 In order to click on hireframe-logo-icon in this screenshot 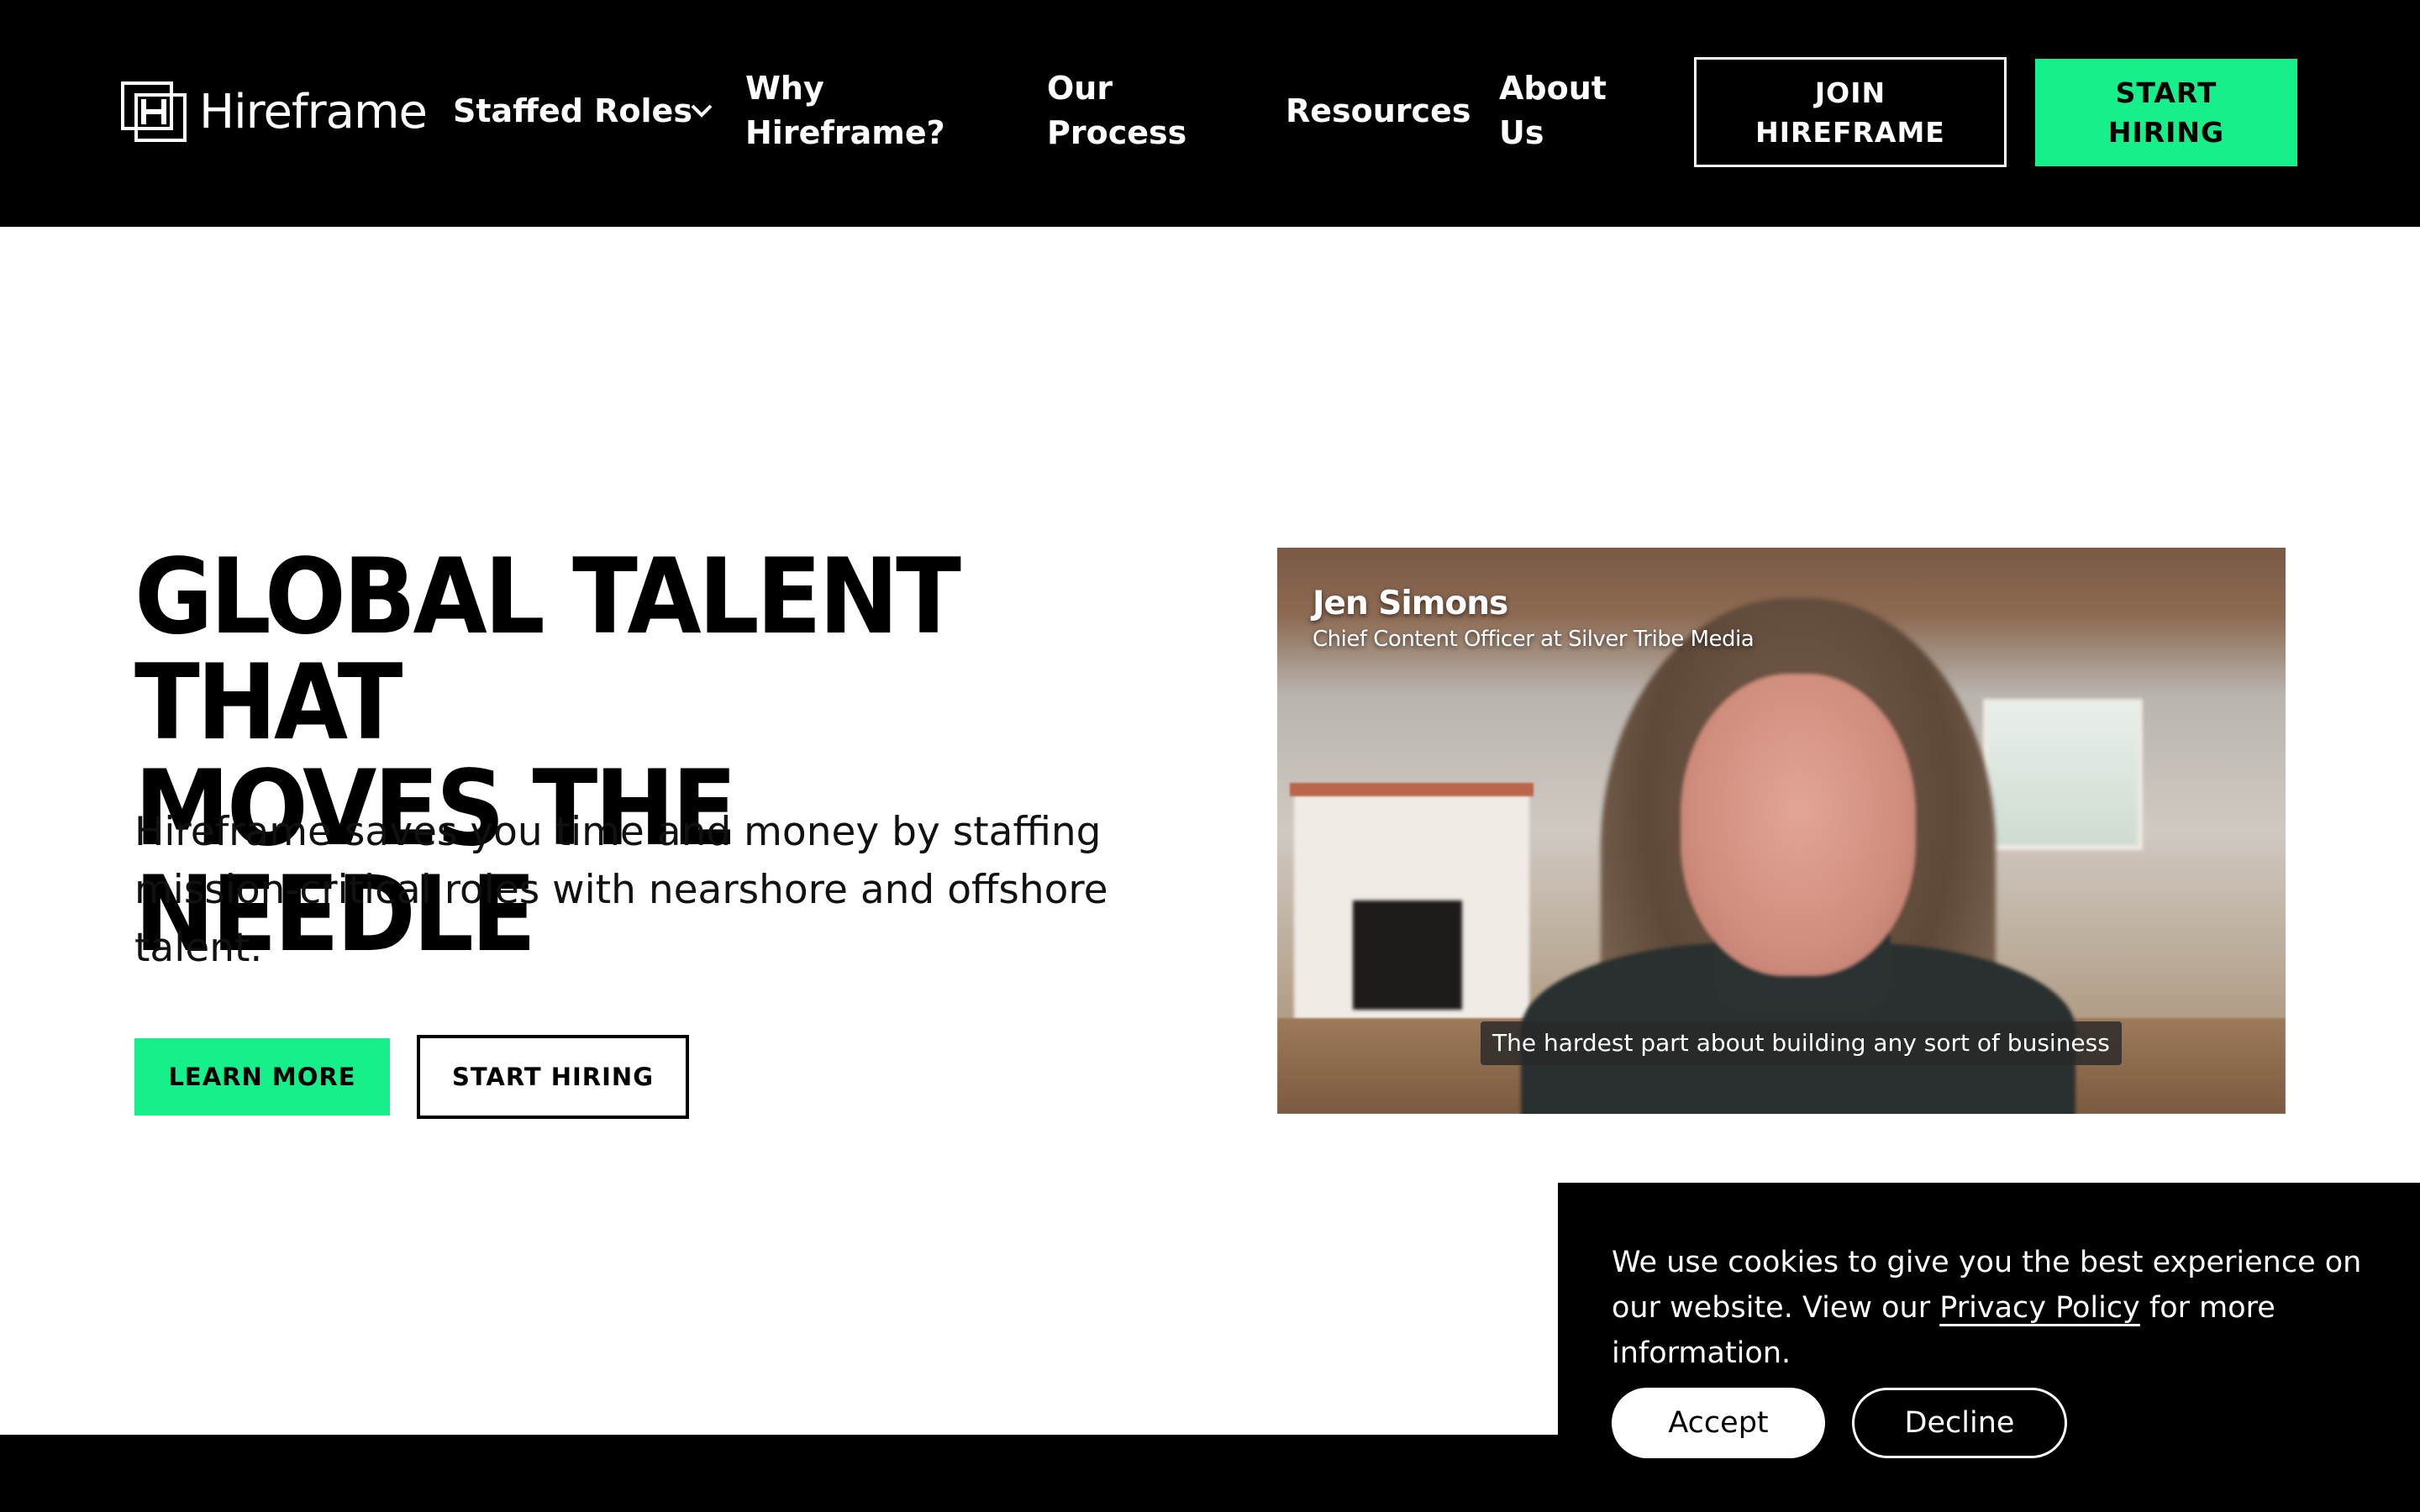, I will do `click(154, 111)`.